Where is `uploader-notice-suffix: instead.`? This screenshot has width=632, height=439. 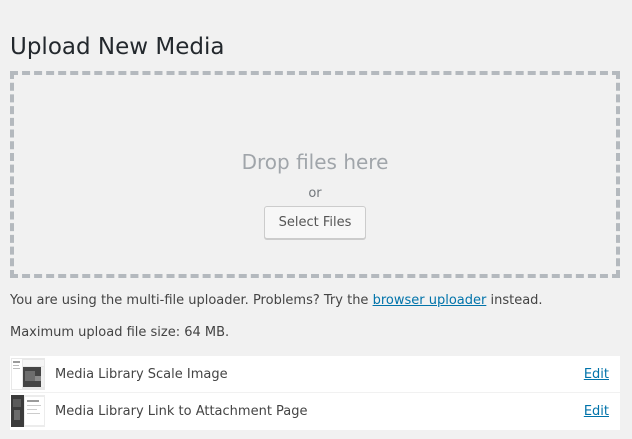 uploader-notice-suffix: instead. is located at coordinates (514, 300).